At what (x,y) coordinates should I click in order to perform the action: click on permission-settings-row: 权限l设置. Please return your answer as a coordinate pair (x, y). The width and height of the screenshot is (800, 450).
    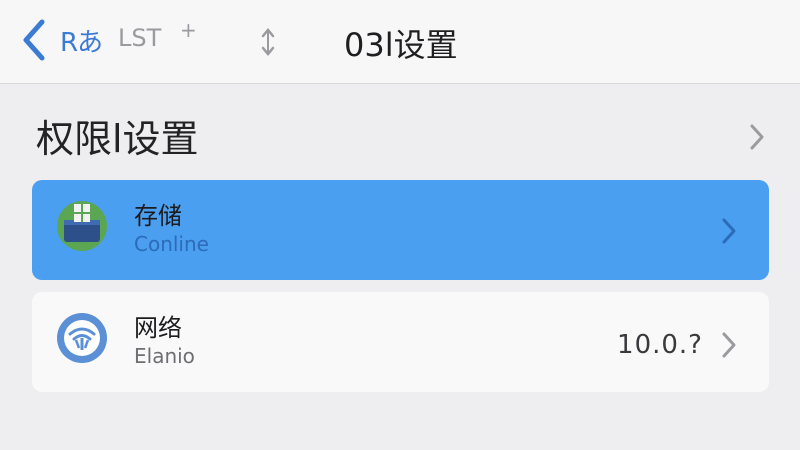
    Looking at the image, I should click on (400, 132).